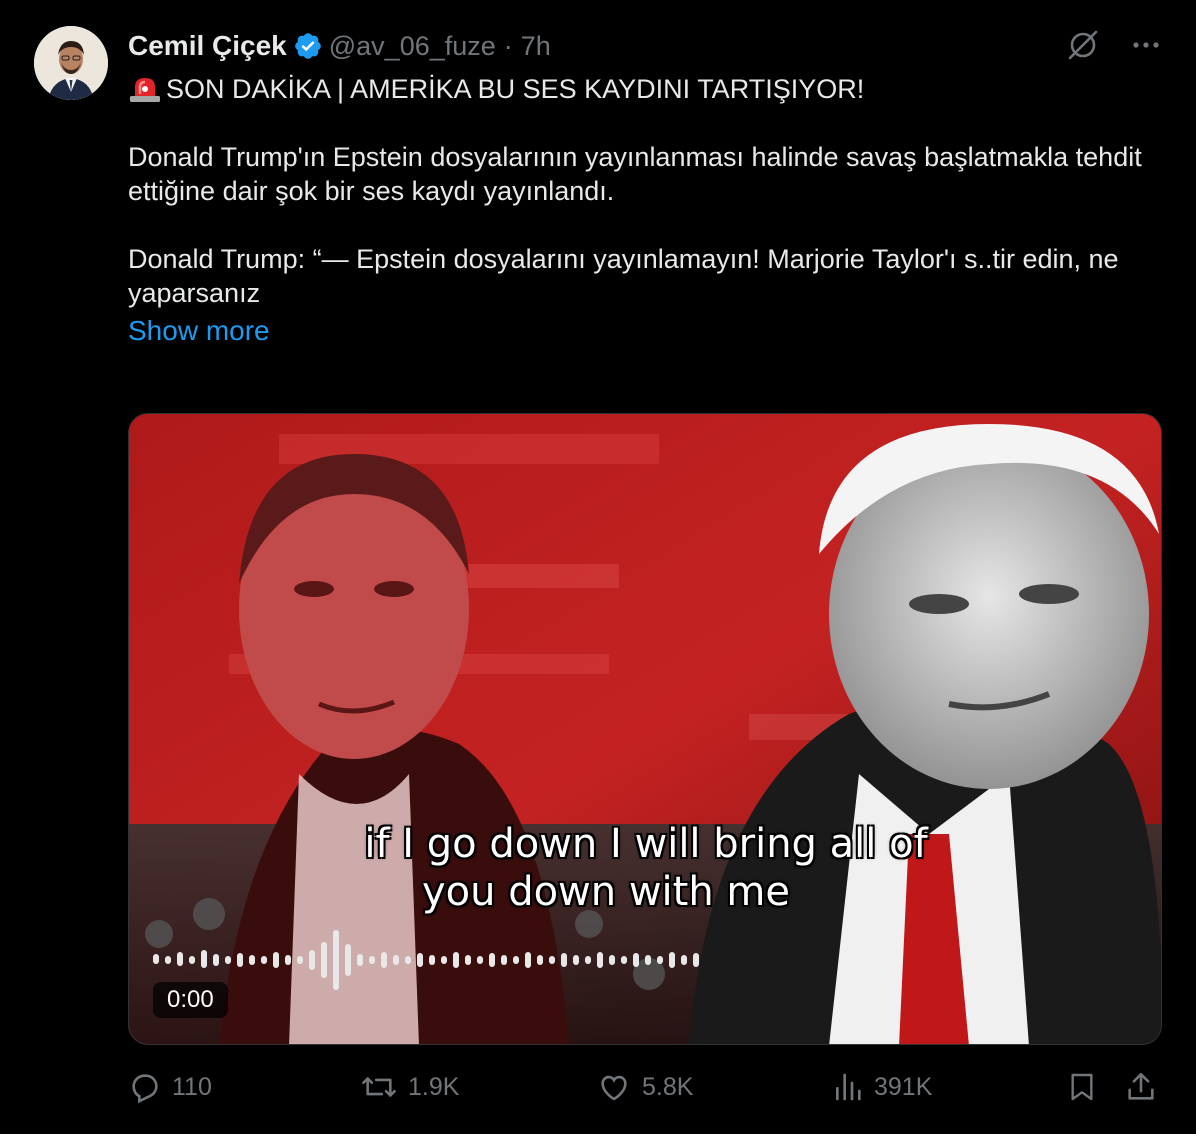 The width and height of the screenshot is (1196, 1134). I want to click on tweet-time: 7h, so click(536, 46).